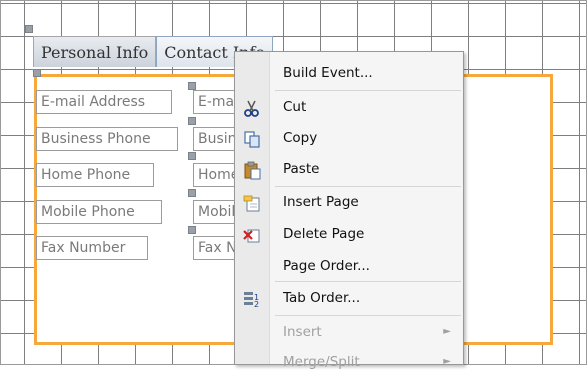  I want to click on scissors-icon, so click(252, 108).